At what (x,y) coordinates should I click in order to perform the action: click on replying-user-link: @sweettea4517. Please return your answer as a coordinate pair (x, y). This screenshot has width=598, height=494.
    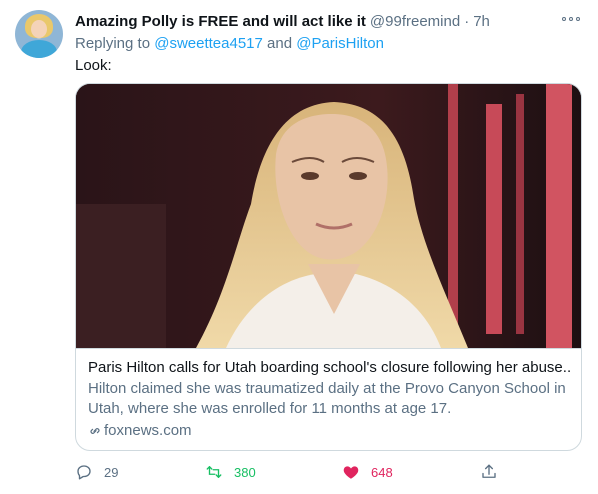
    Looking at the image, I should click on (208, 43).